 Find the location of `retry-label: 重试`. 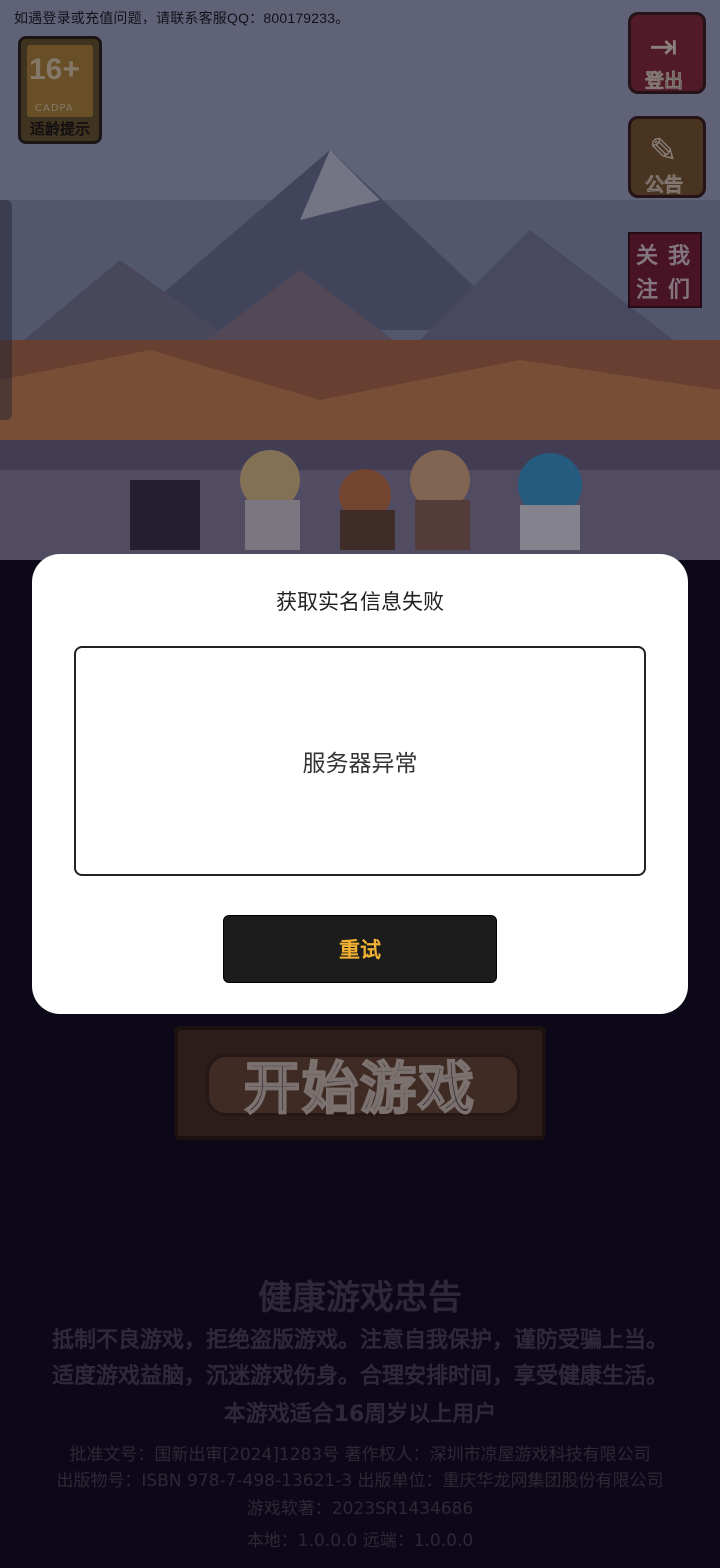

retry-label: 重试 is located at coordinates (360, 950).